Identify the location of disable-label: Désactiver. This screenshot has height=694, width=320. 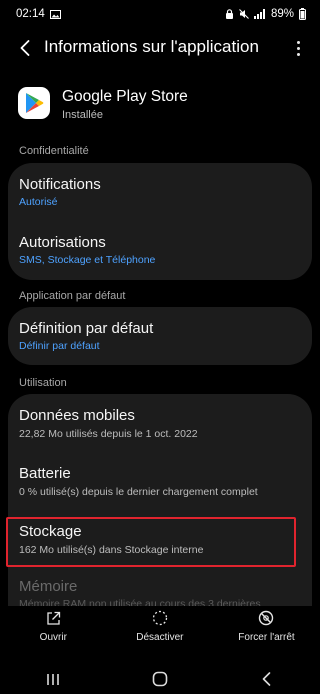
(160, 637).